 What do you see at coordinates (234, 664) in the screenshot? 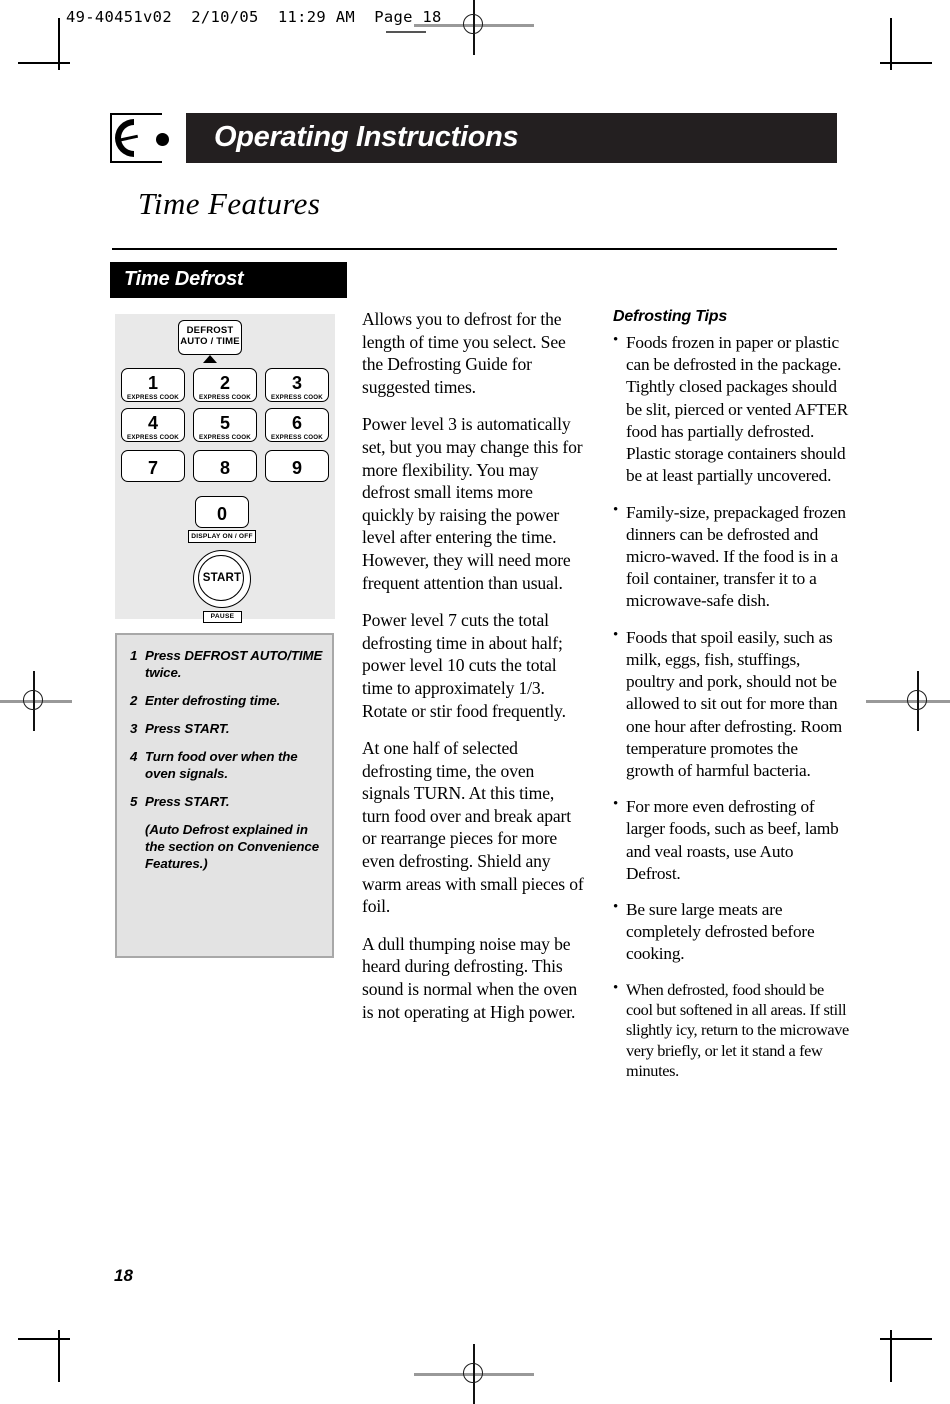
I see `step-text: Press DEFROST AUTO/TIME twice.` at bounding box center [234, 664].